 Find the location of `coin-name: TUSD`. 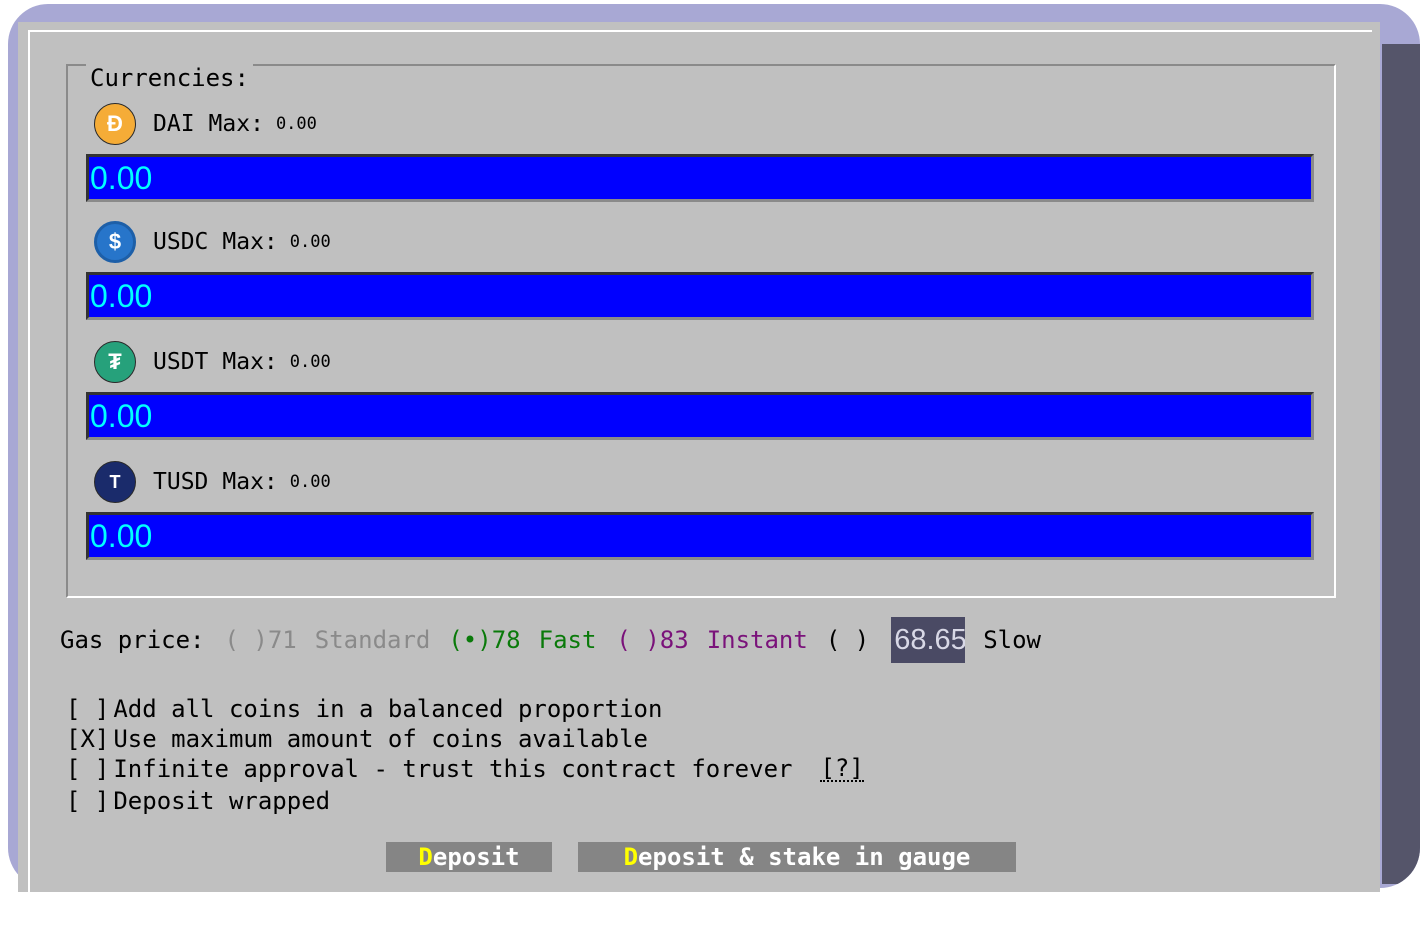

coin-name: TUSD is located at coordinates (181, 482).